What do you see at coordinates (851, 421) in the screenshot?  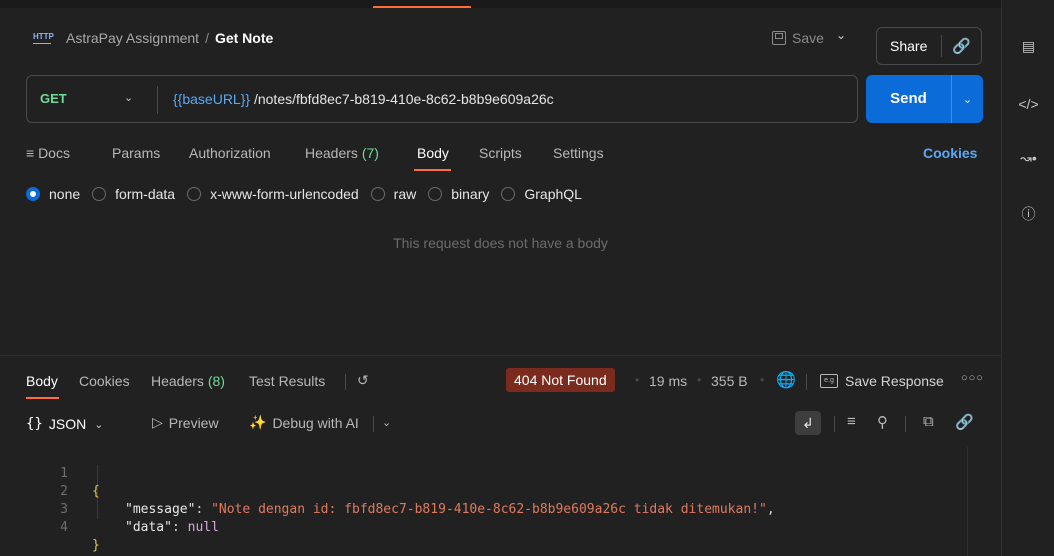 I see `filter-icon: ≡` at bounding box center [851, 421].